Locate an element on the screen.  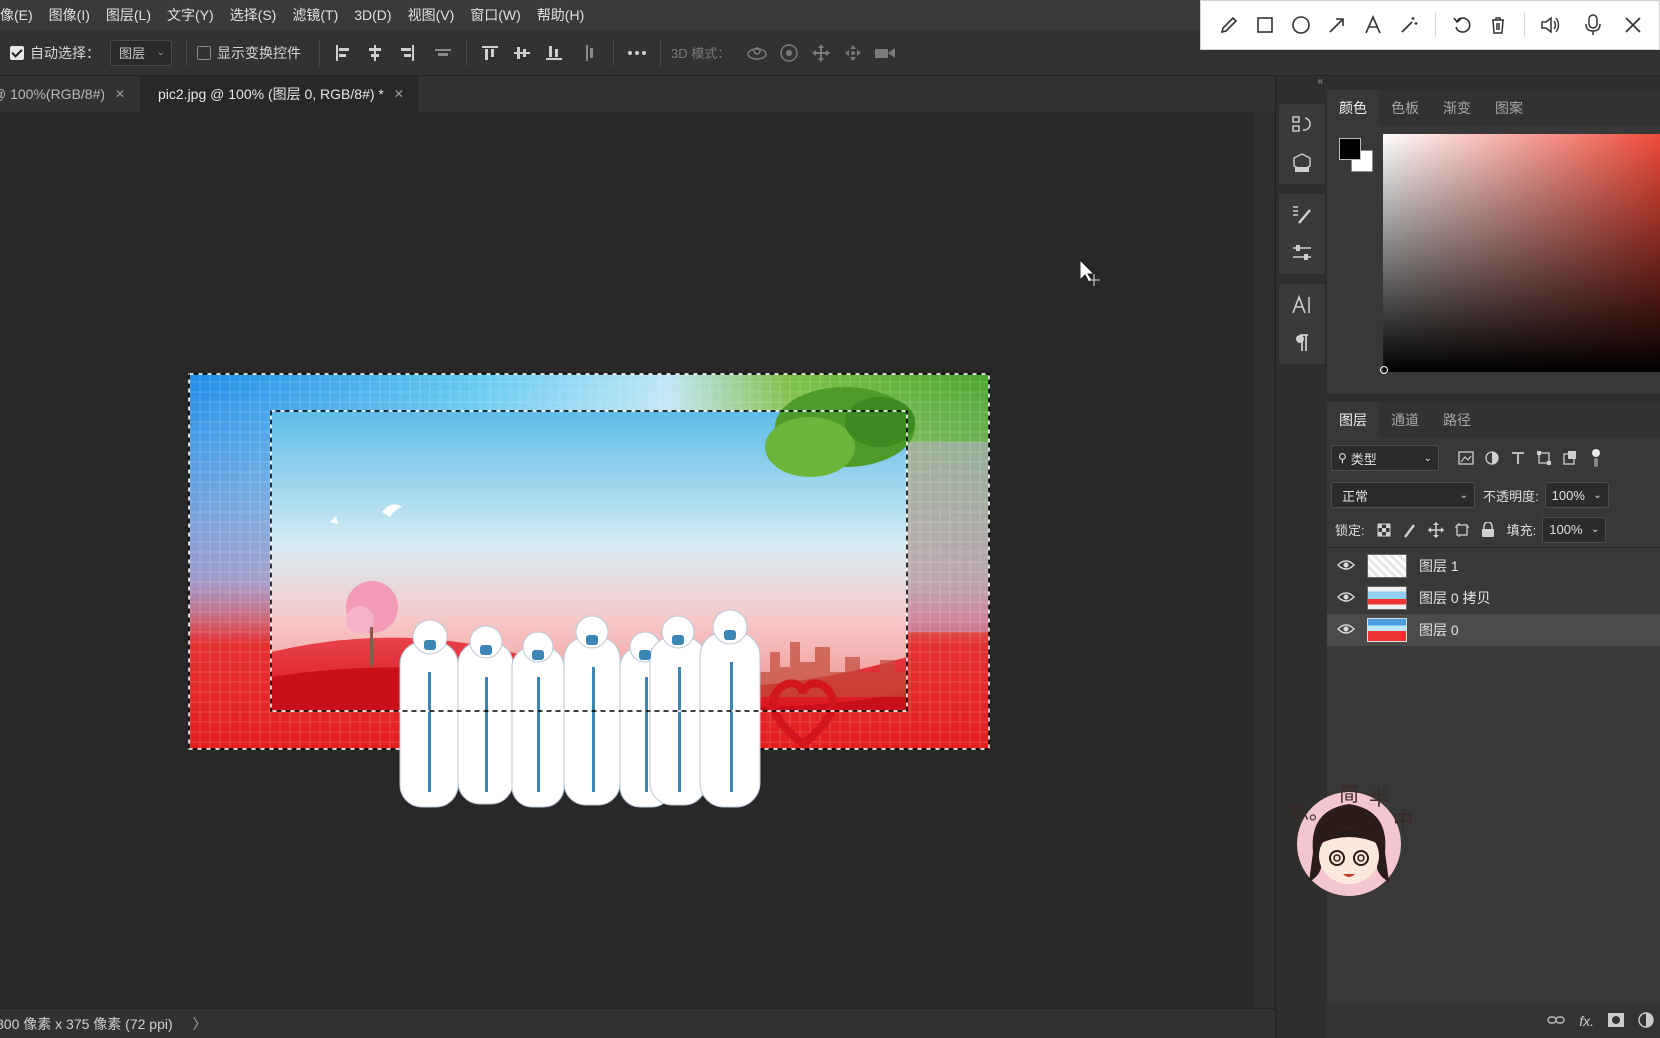
magic-wand-icon is located at coordinates (1409, 25).